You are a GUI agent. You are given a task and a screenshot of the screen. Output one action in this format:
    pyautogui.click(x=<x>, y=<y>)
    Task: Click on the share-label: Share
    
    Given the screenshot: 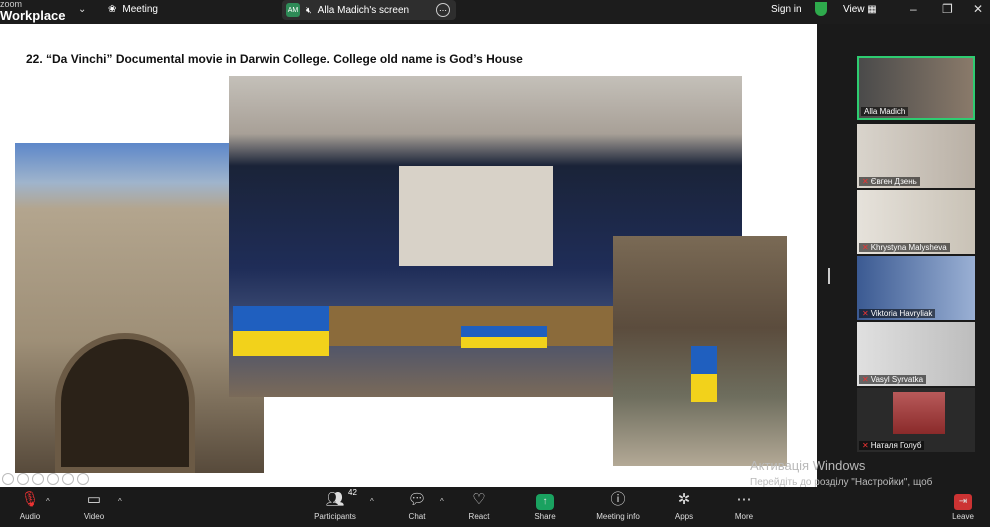 What is the action you would take?
    pyautogui.click(x=545, y=516)
    